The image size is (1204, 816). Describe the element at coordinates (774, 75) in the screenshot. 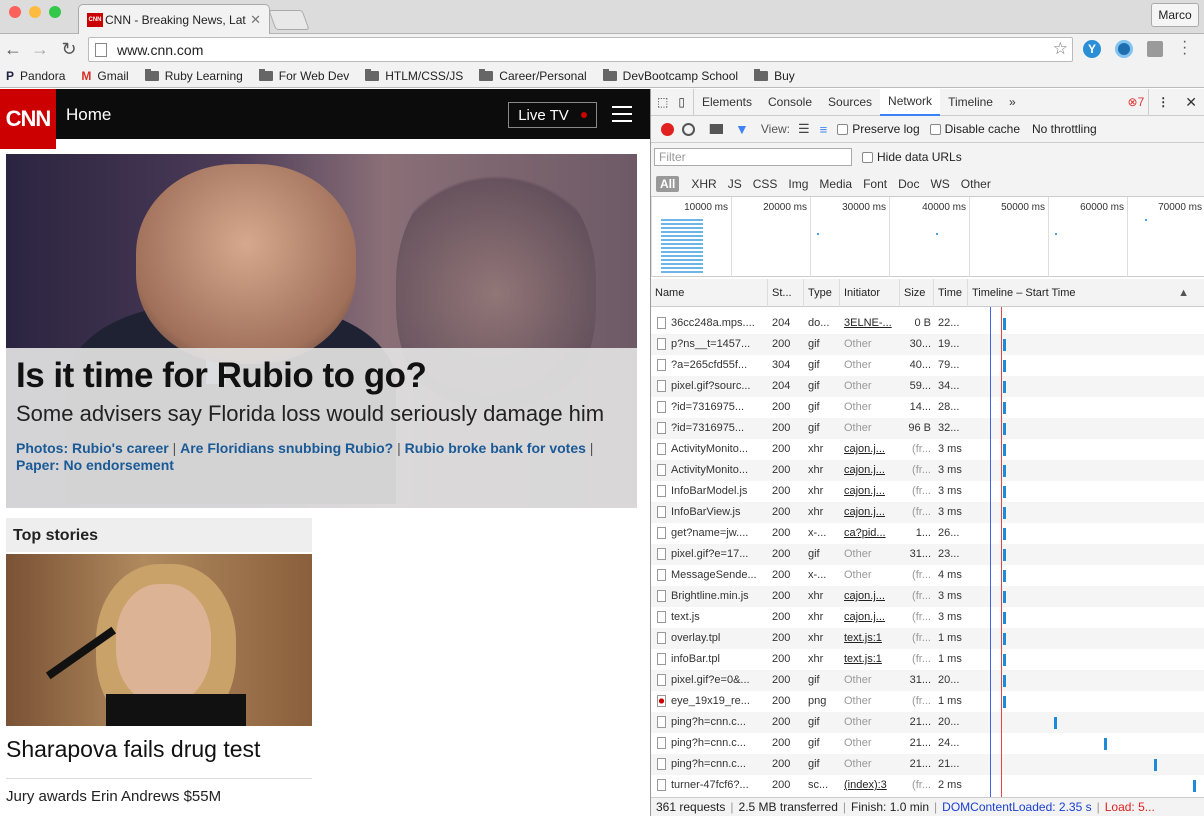

I see `bookmark-folder: Buy` at that location.